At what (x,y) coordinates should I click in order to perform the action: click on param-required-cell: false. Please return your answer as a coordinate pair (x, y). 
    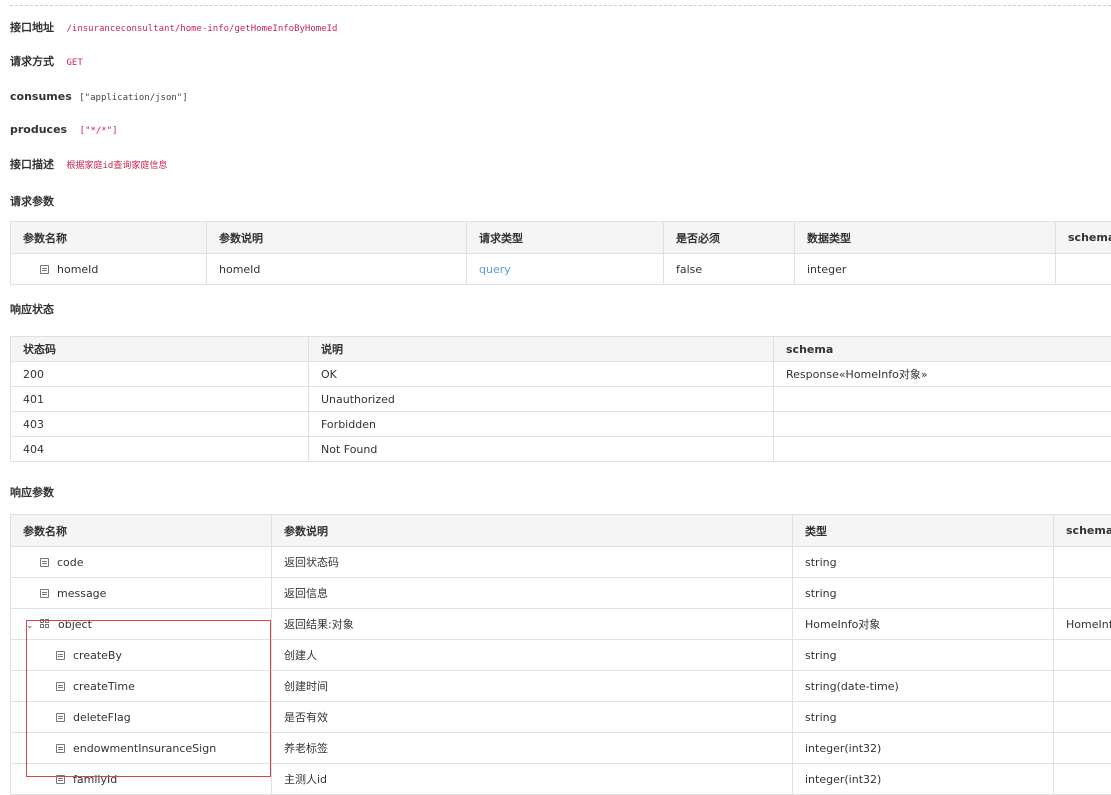
    Looking at the image, I should click on (729, 269).